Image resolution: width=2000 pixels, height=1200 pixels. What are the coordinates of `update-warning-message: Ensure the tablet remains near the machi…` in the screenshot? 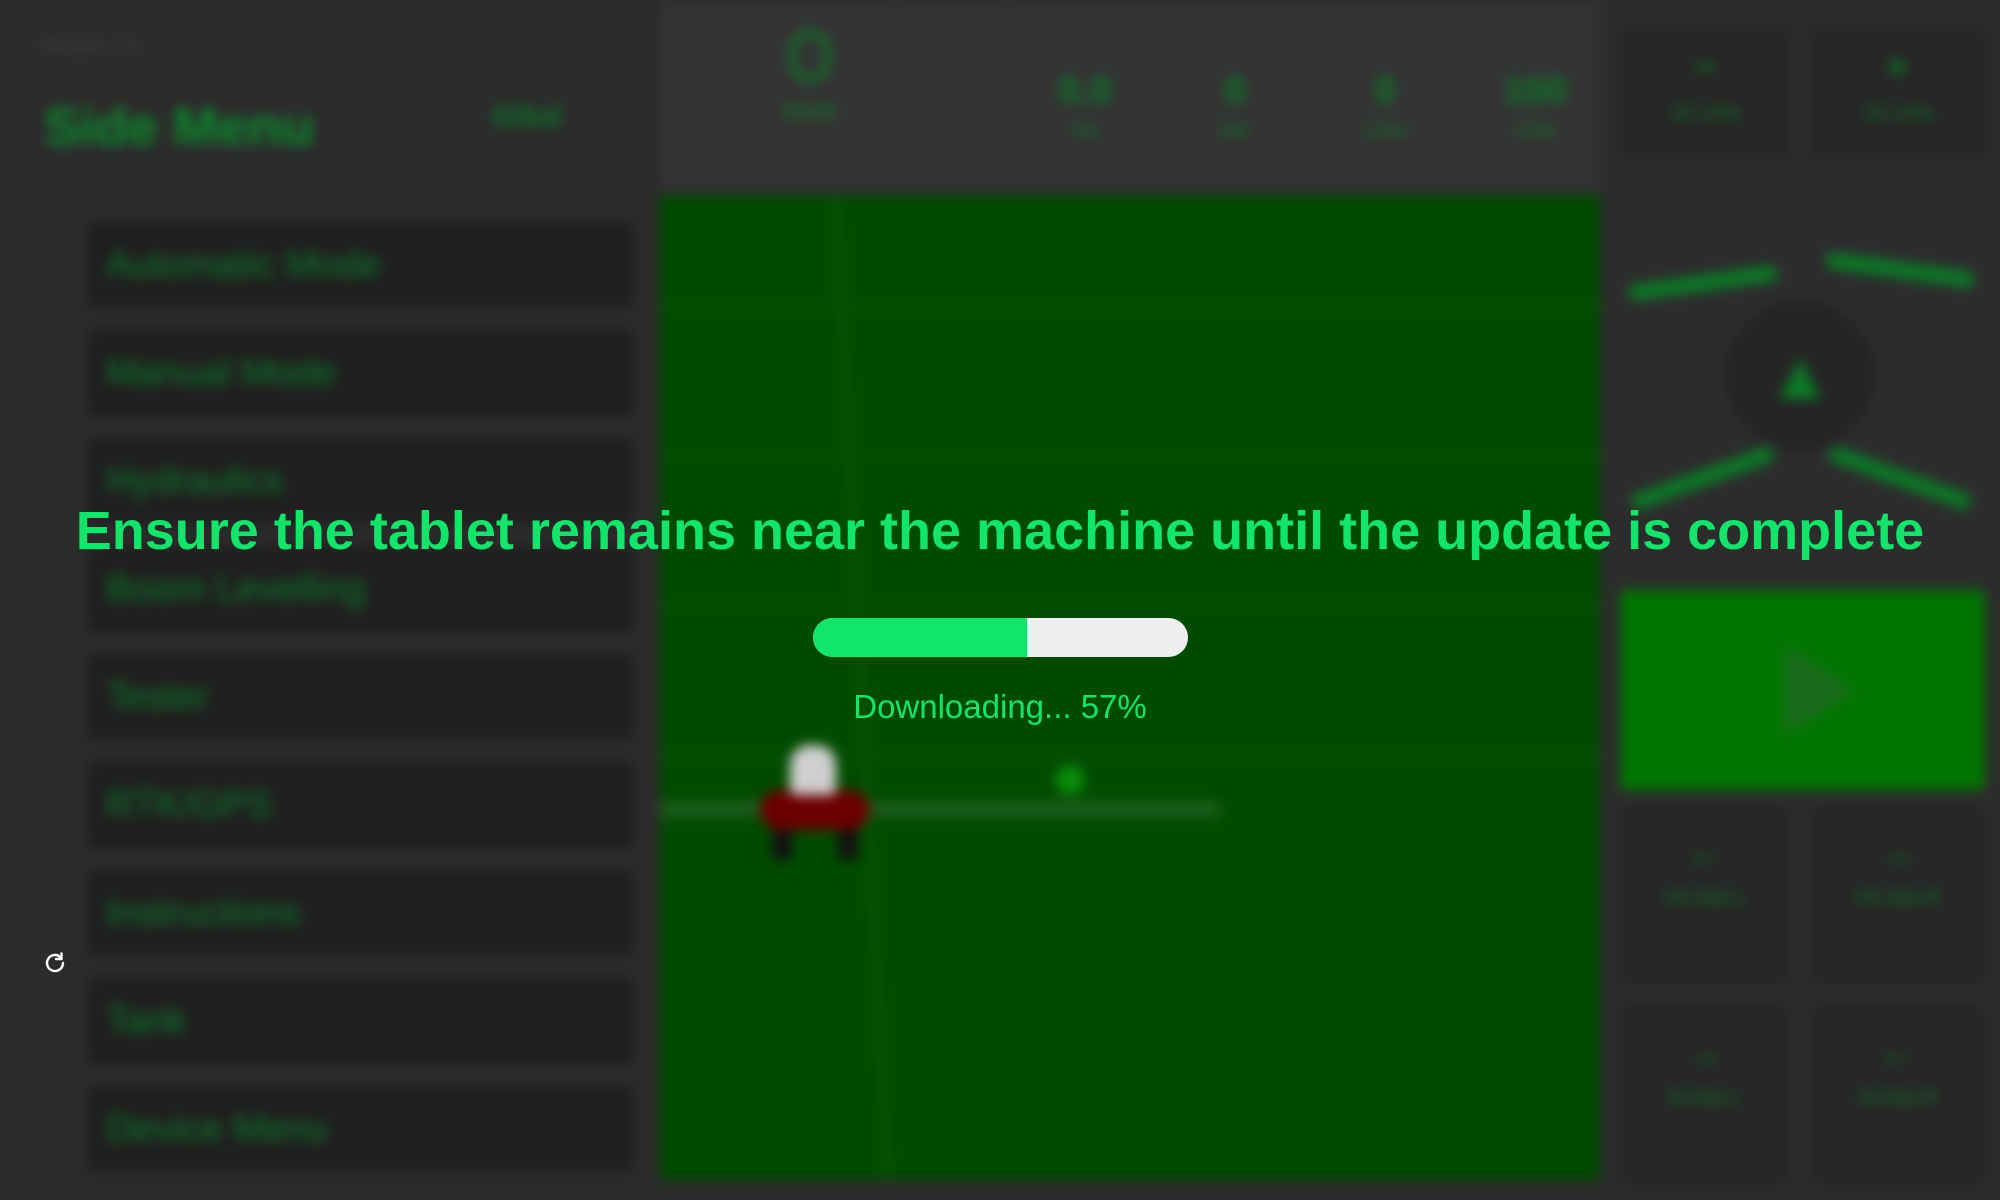 It's located at (1000, 531).